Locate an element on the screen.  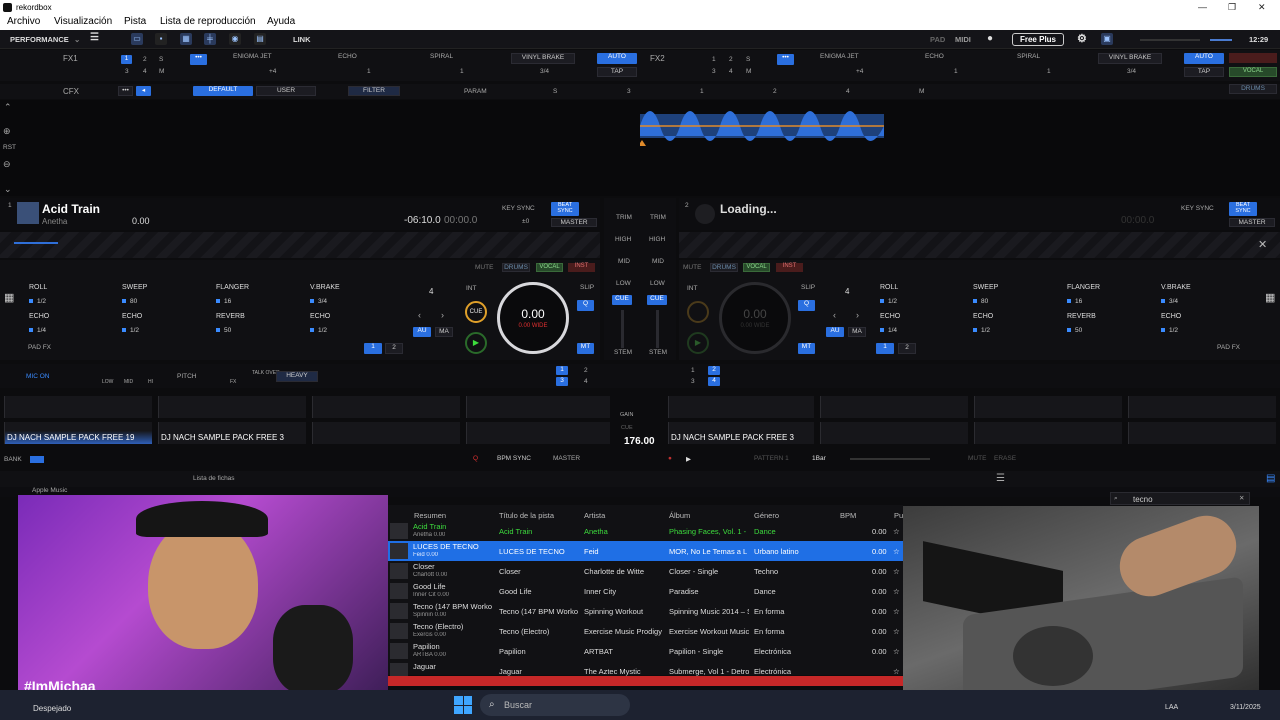
seq-slider is located at coordinates (890, 459).